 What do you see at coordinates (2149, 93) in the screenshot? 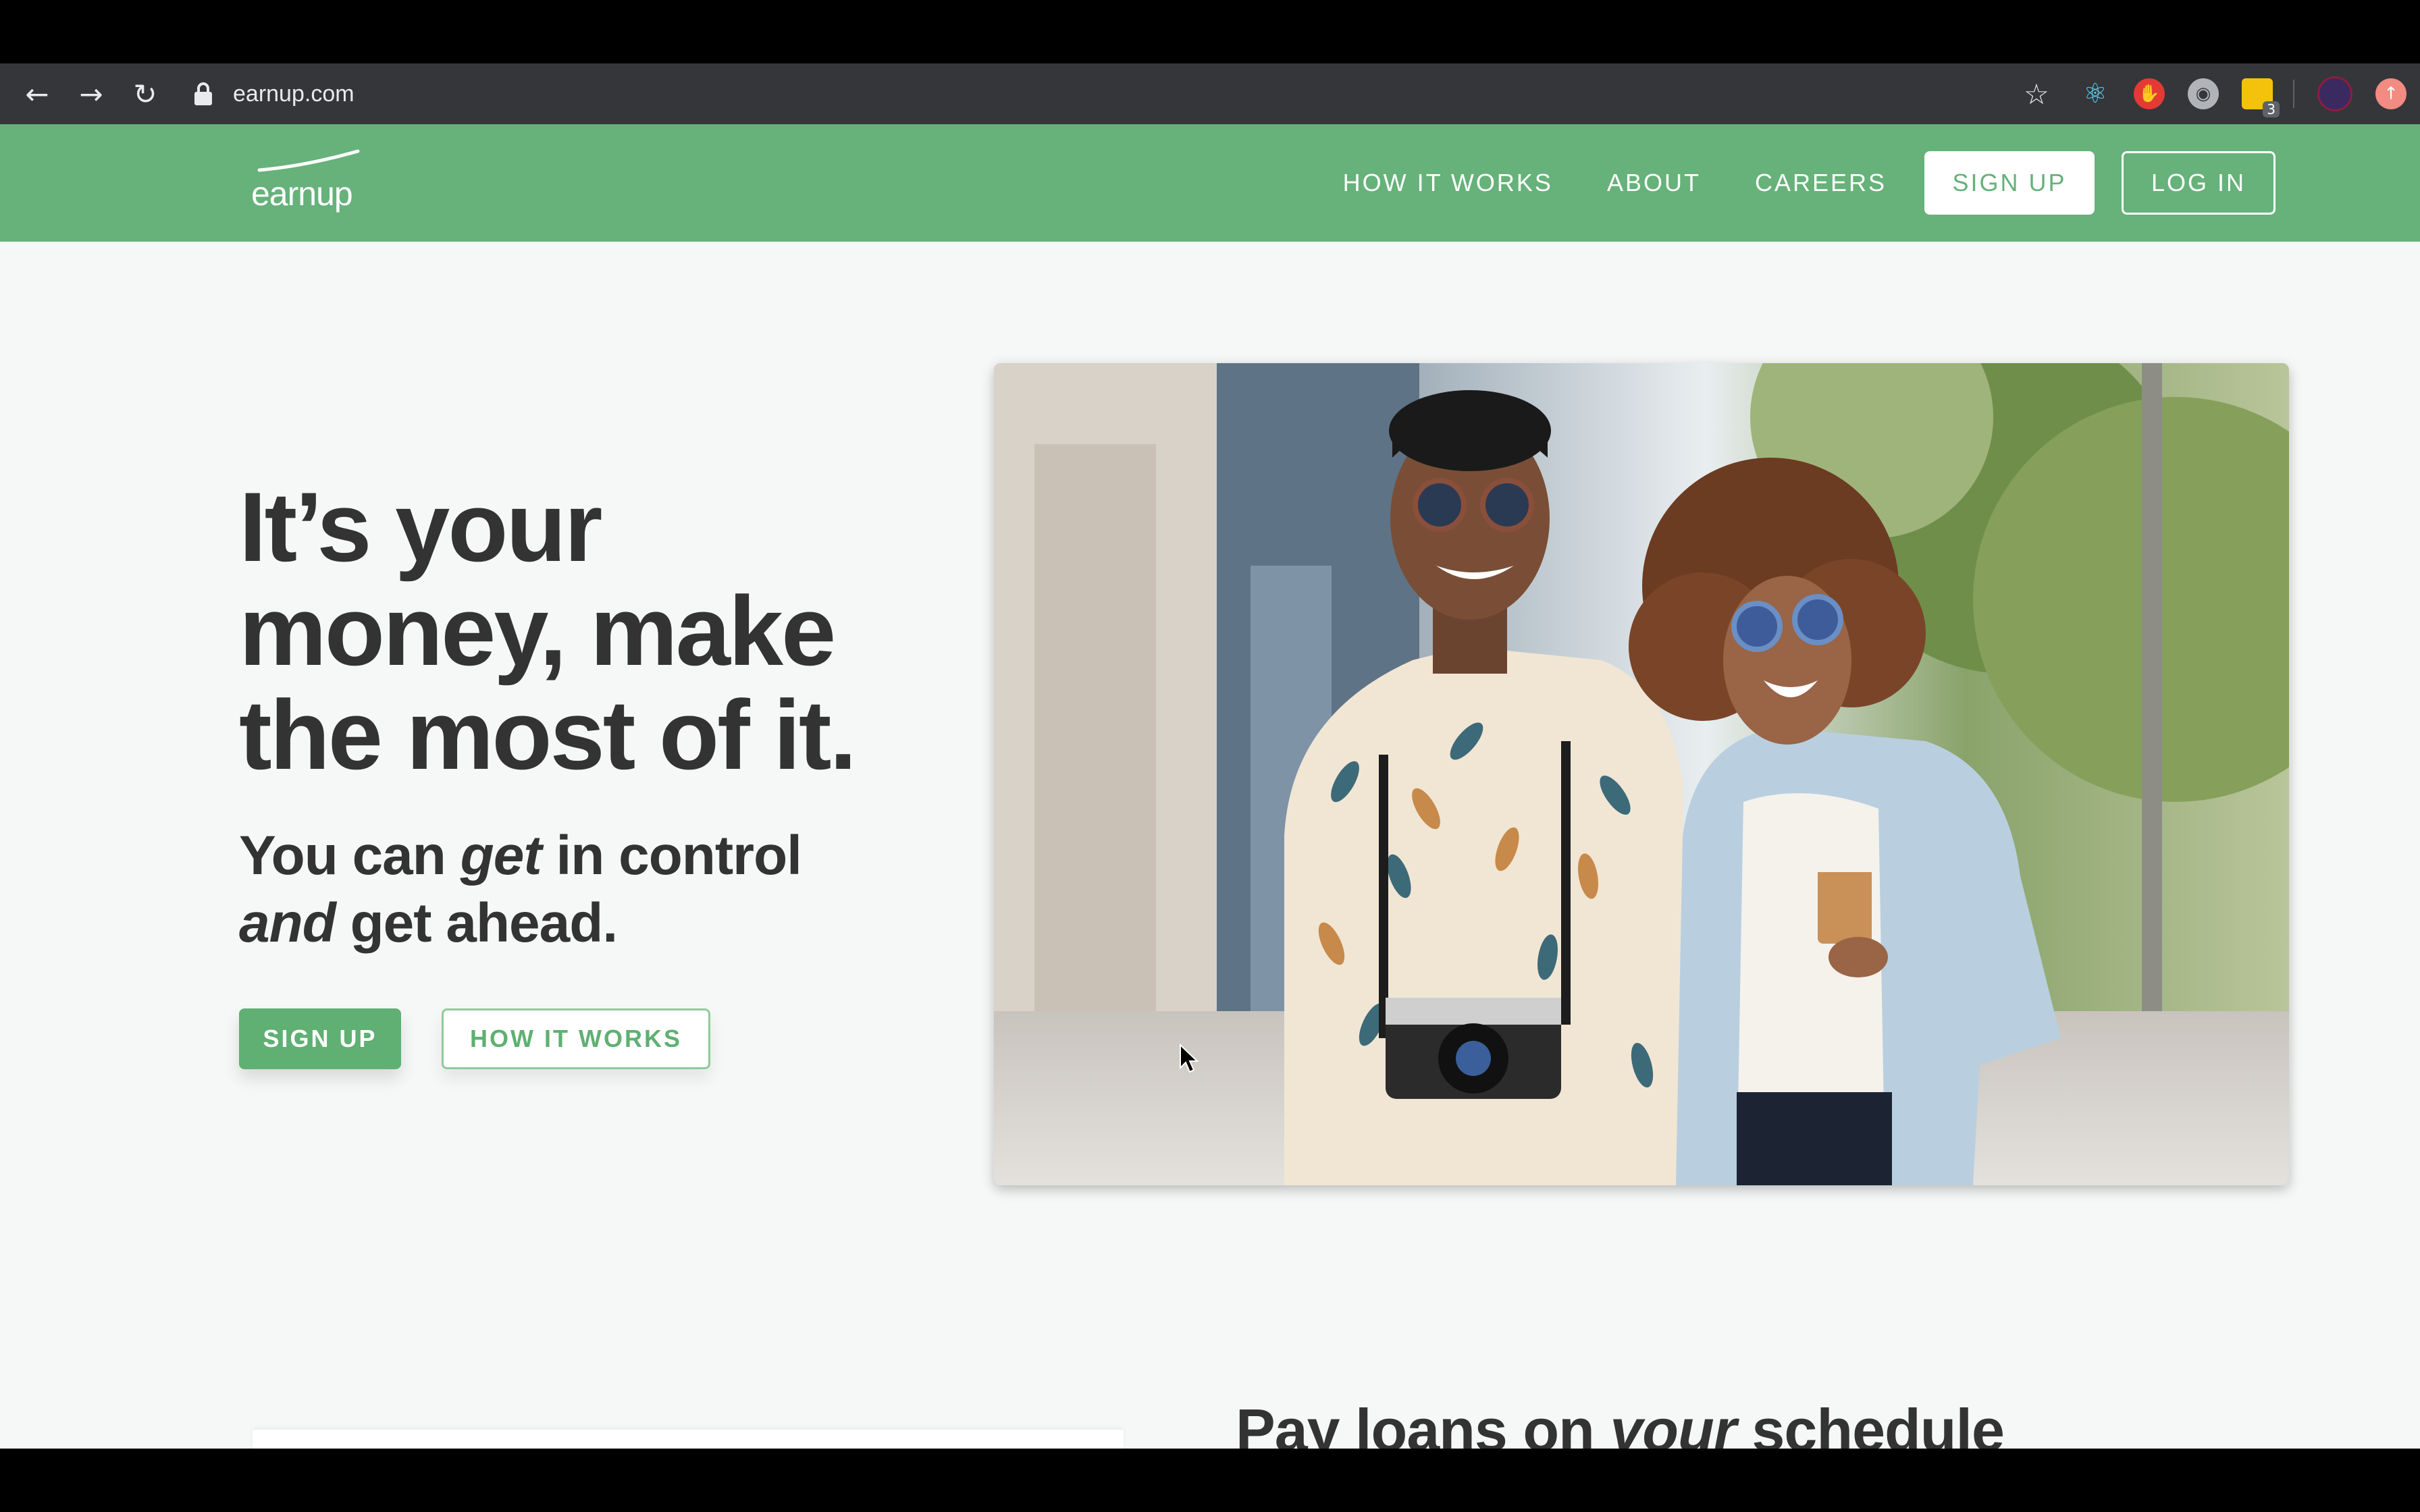
I see `hand-stop-icon: ✋` at bounding box center [2149, 93].